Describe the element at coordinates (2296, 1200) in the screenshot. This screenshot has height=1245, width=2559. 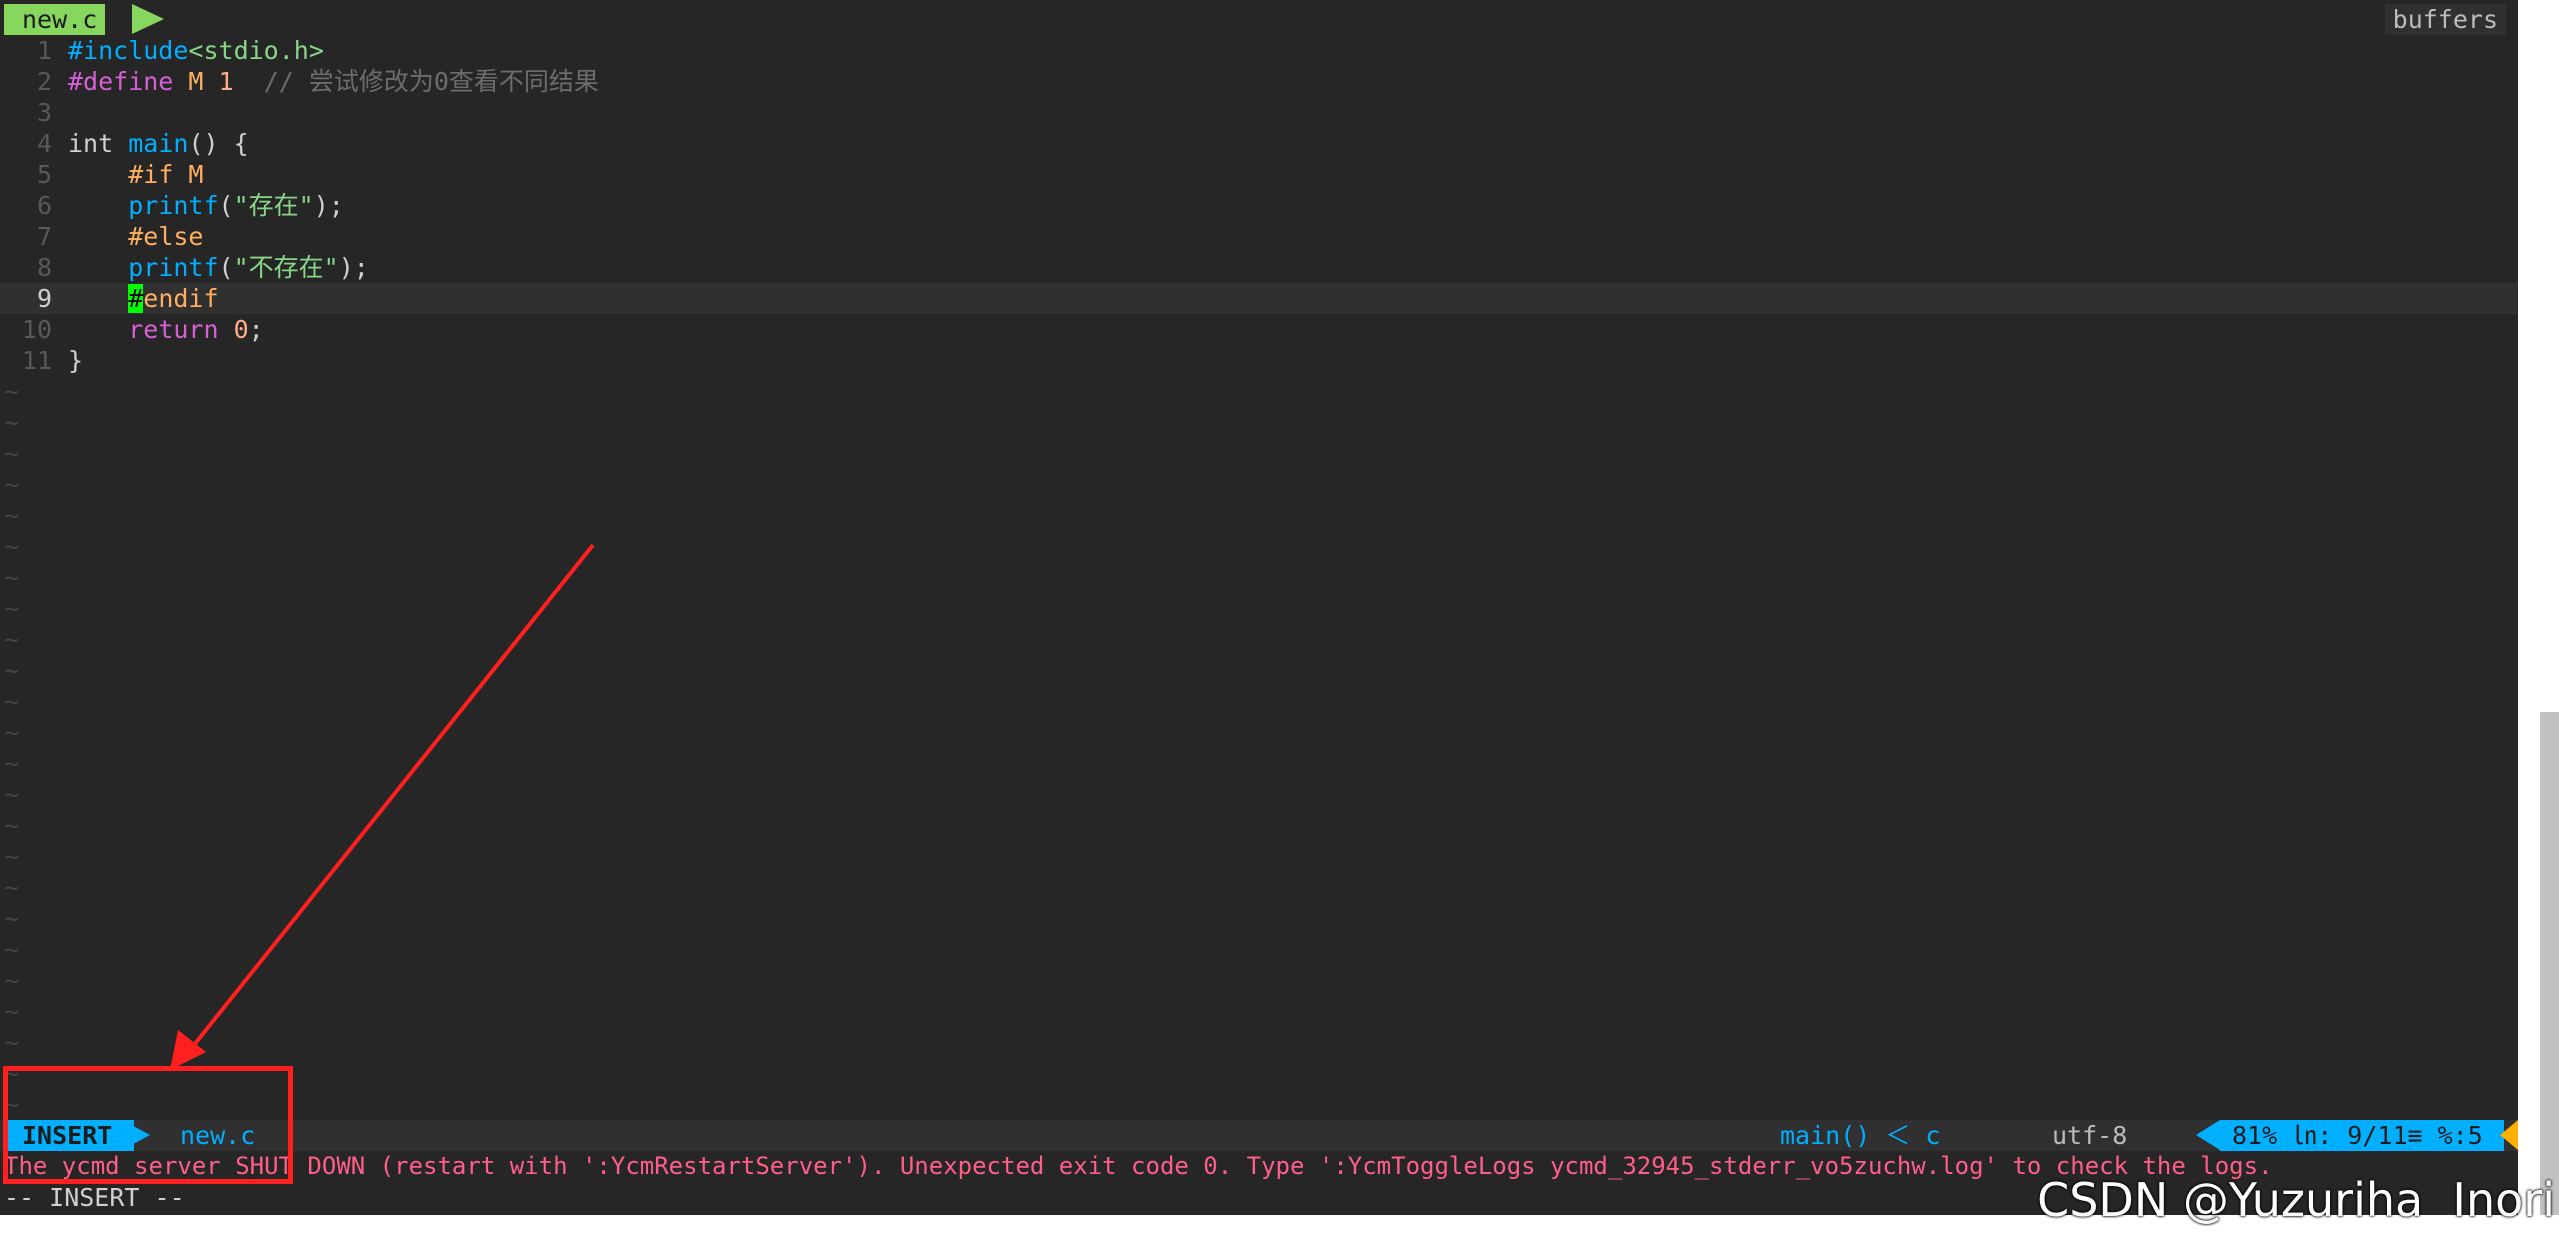
I see `watermark: CSDN @Yuzuriha Inori` at that location.